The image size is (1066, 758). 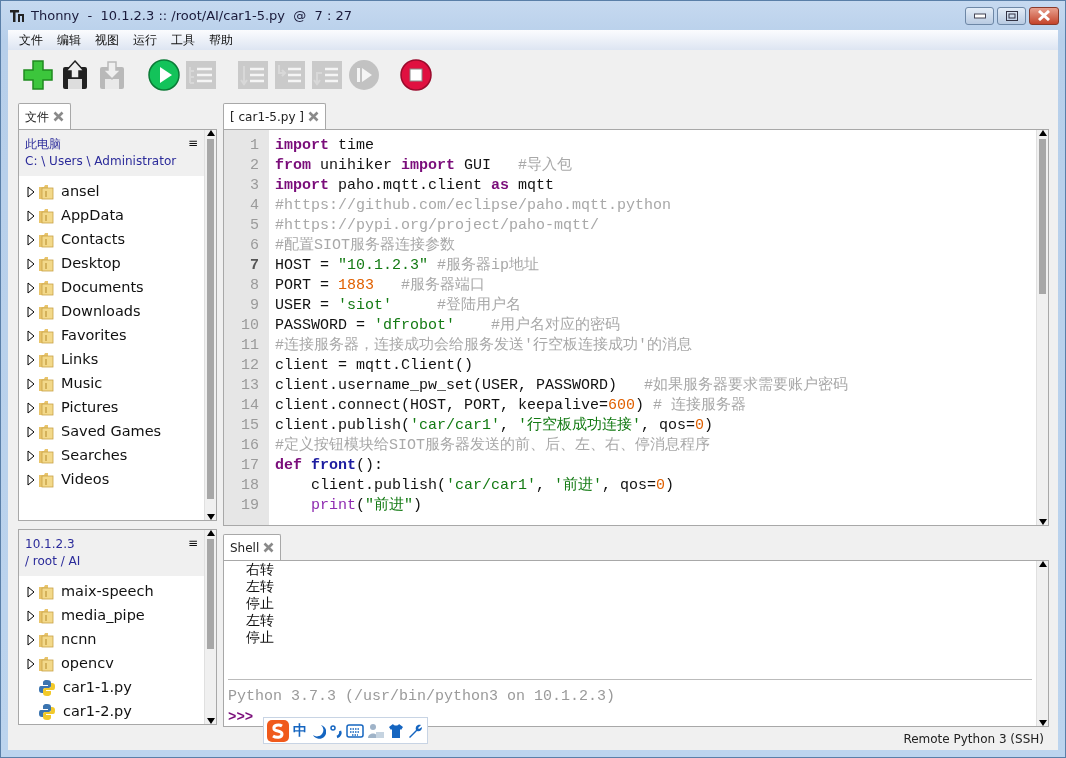 I want to click on code-line: import time, so click(x=325, y=146).